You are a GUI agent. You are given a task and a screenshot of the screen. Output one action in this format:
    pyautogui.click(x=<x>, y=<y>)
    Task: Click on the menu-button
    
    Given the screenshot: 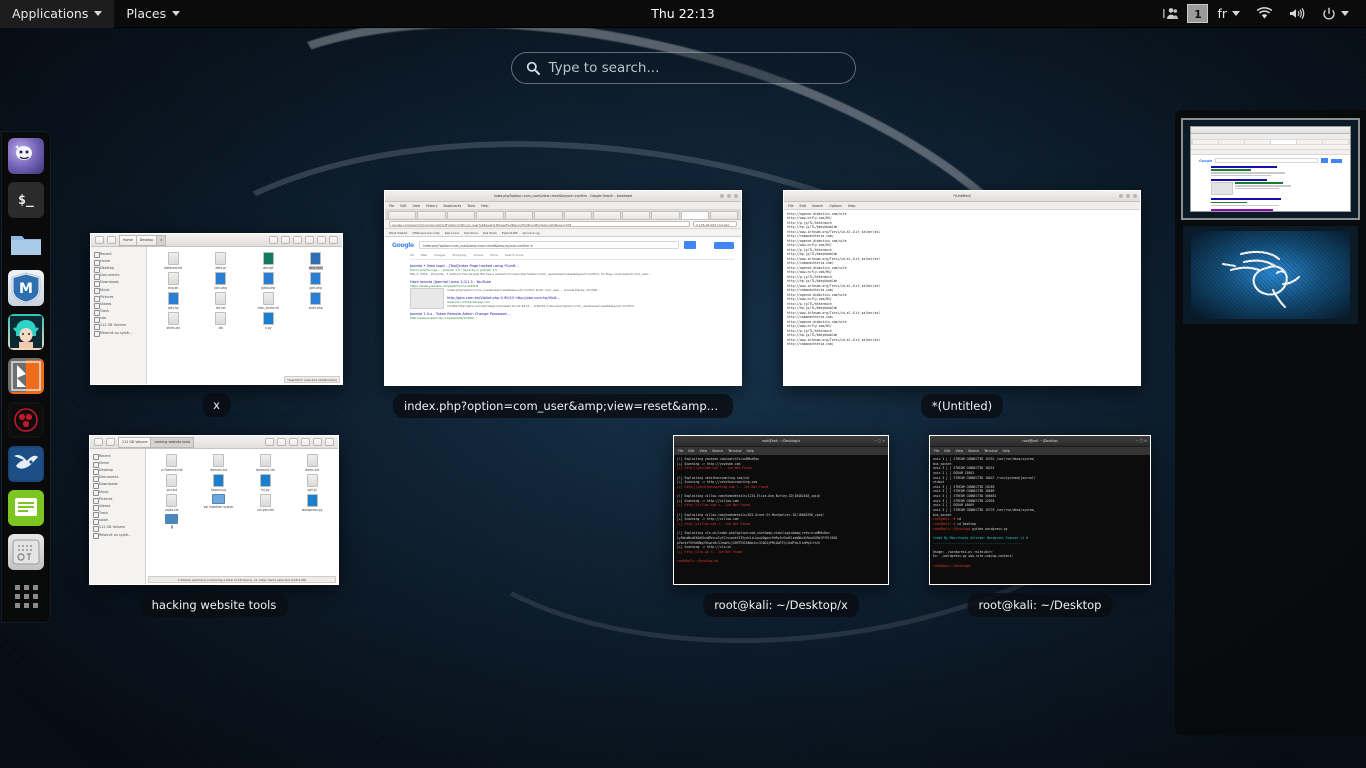 What is the action you would take?
    pyautogui.click(x=297, y=240)
    